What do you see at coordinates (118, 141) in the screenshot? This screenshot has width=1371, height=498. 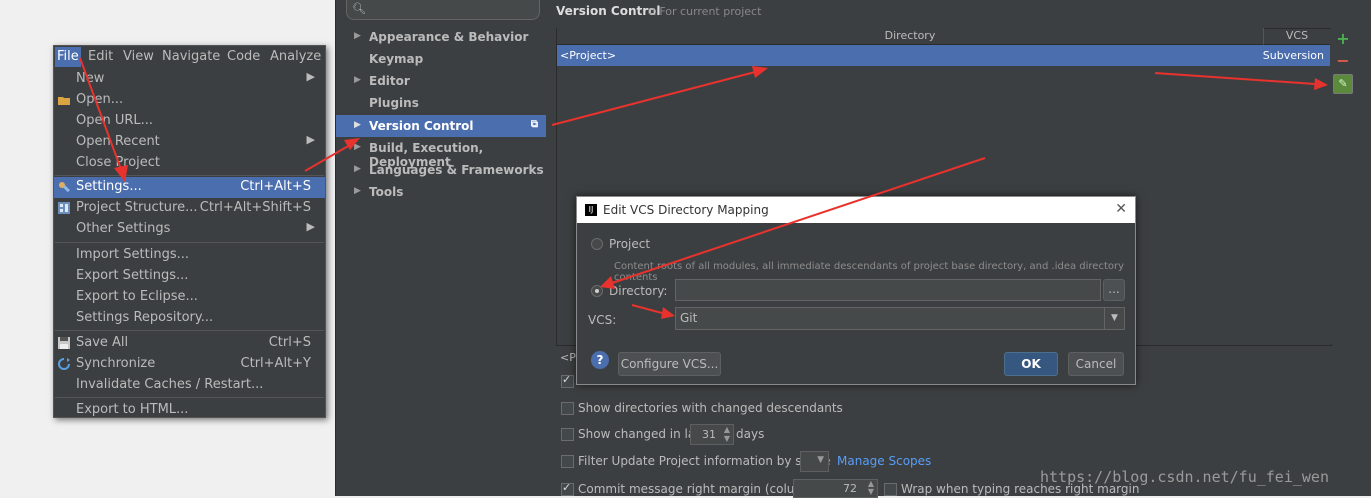 I see `menu-item-label: Open Recent` at bounding box center [118, 141].